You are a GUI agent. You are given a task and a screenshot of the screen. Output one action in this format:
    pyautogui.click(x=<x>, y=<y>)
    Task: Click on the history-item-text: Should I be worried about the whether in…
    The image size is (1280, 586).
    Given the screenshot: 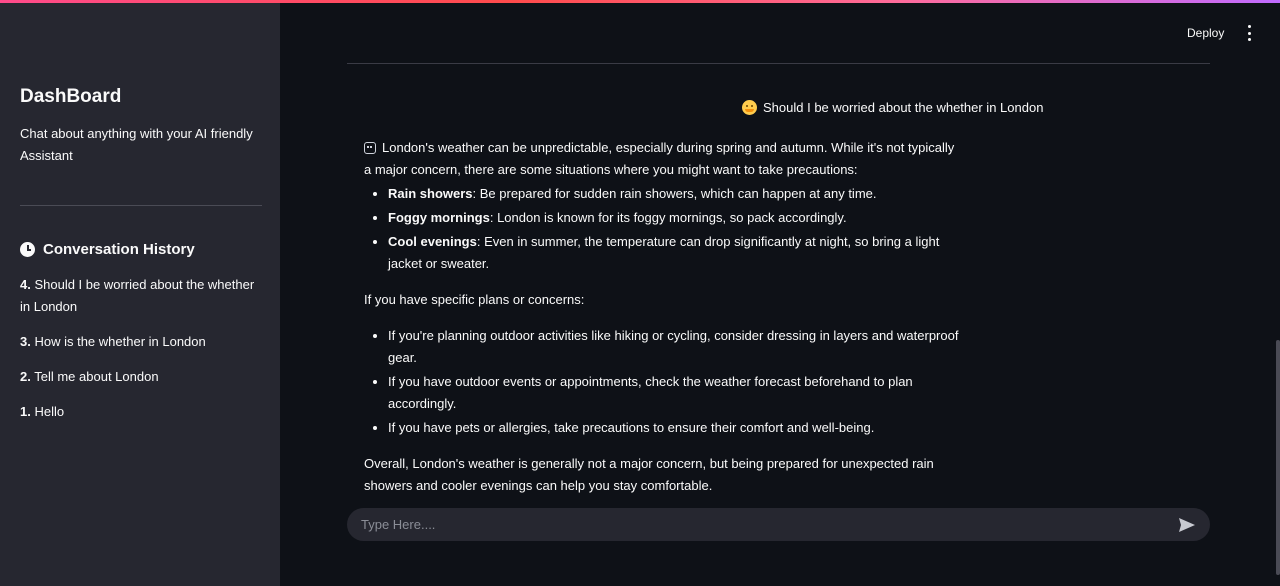 What is the action you would take?
    pyautogui.click(x=137, y=295)
    